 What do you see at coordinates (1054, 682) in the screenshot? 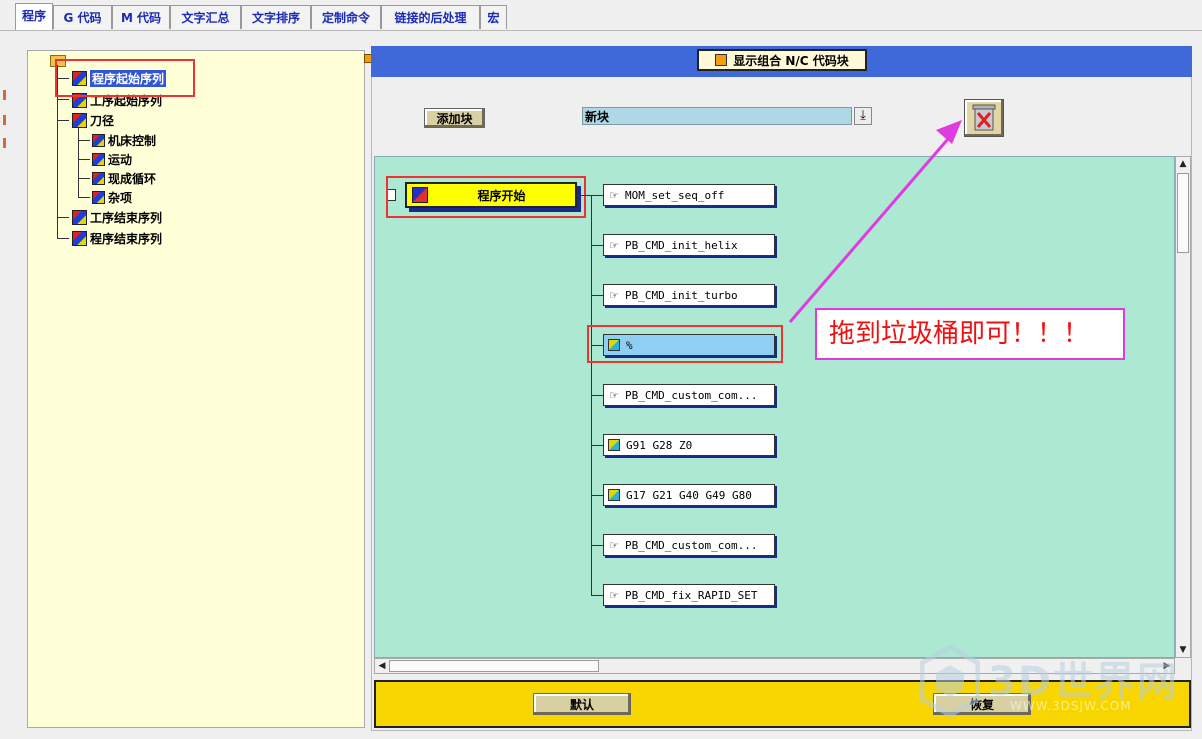
I see `watermark: 3D世界网 WWW.3DSJW.COM` at bounding box center [1054, 682].